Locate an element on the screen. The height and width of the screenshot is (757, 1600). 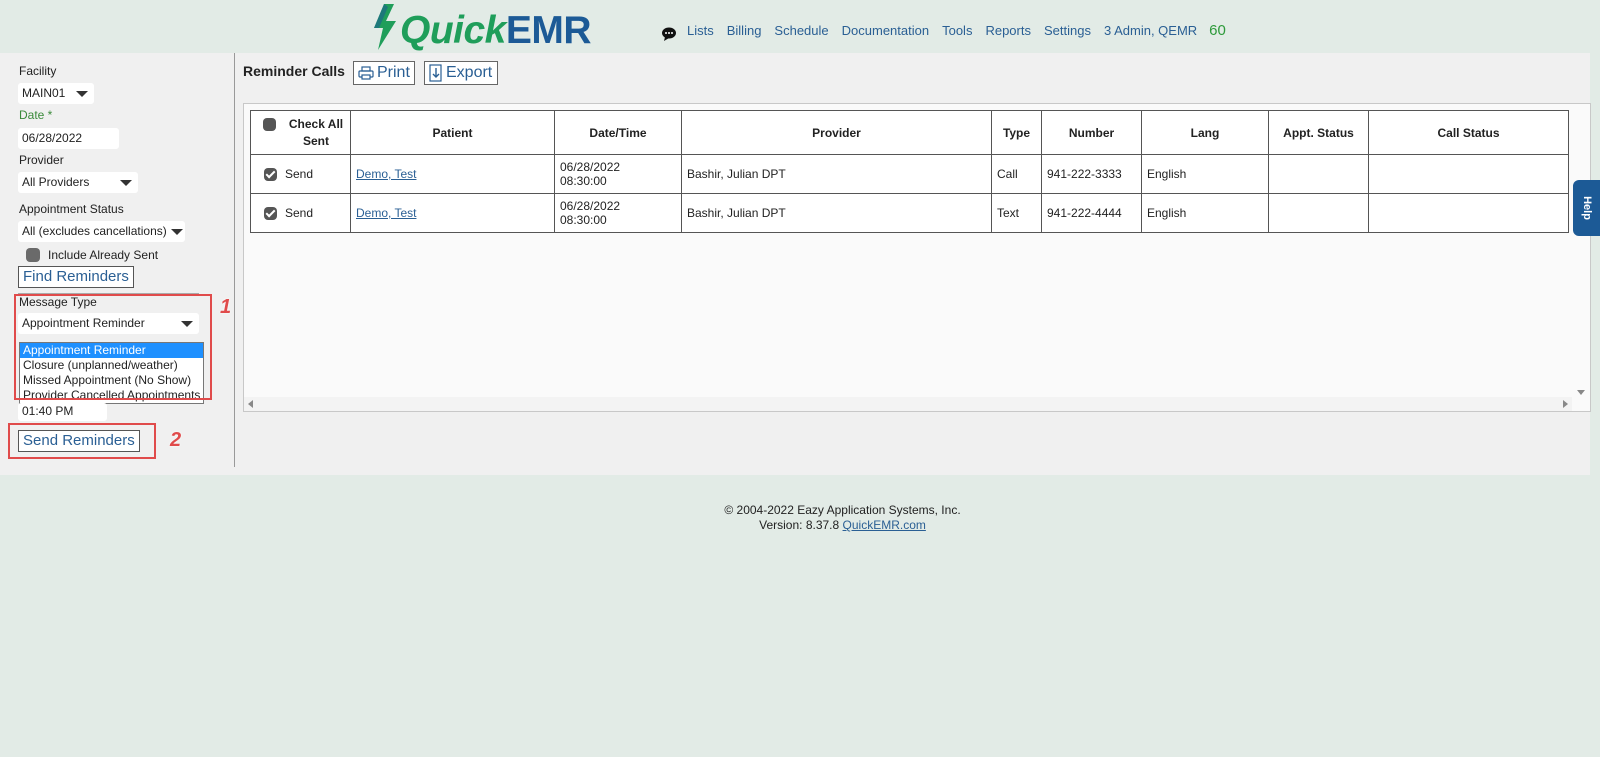
column-type: Type is located at coordinates (1016, 132).